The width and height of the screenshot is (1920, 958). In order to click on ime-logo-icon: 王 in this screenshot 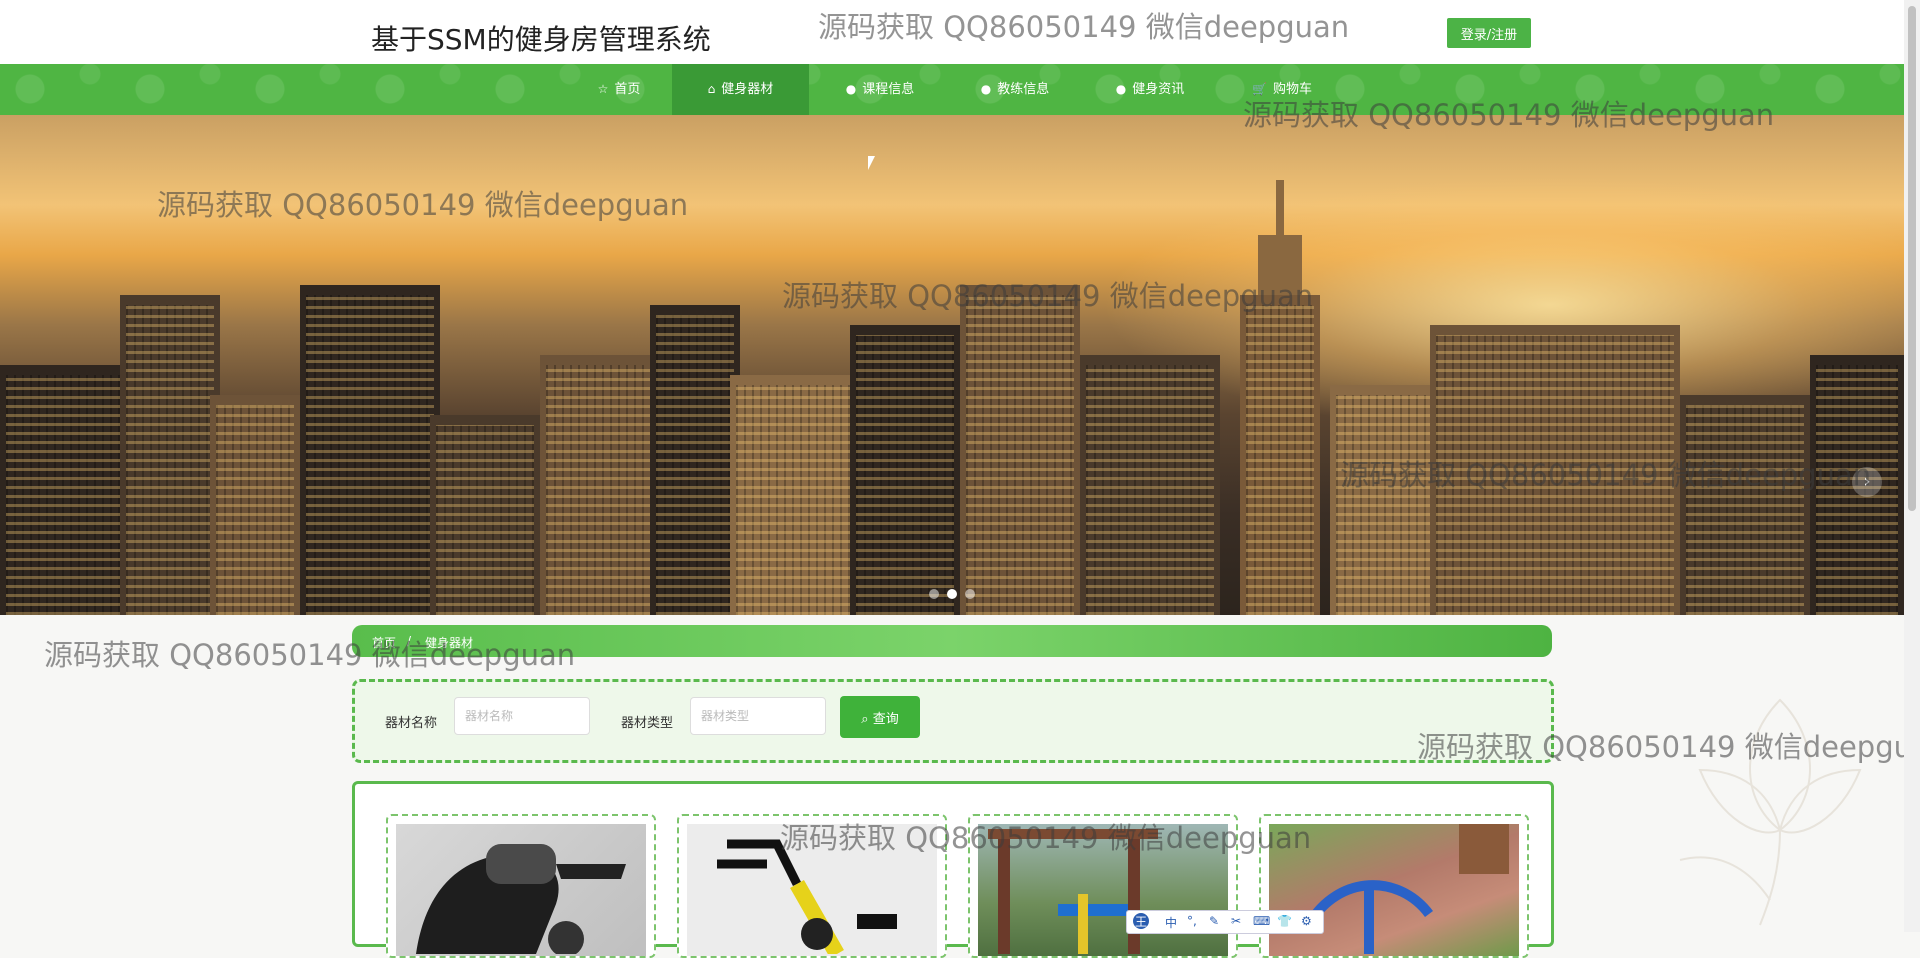, I will do `click(1141, 921)`.